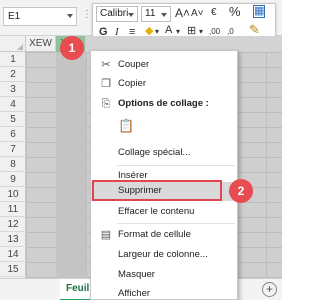  What do you see at coordinates (259, 11) in the screenshot?
I see `format-painter-icon: ▦` at bounding box center [259, 11].